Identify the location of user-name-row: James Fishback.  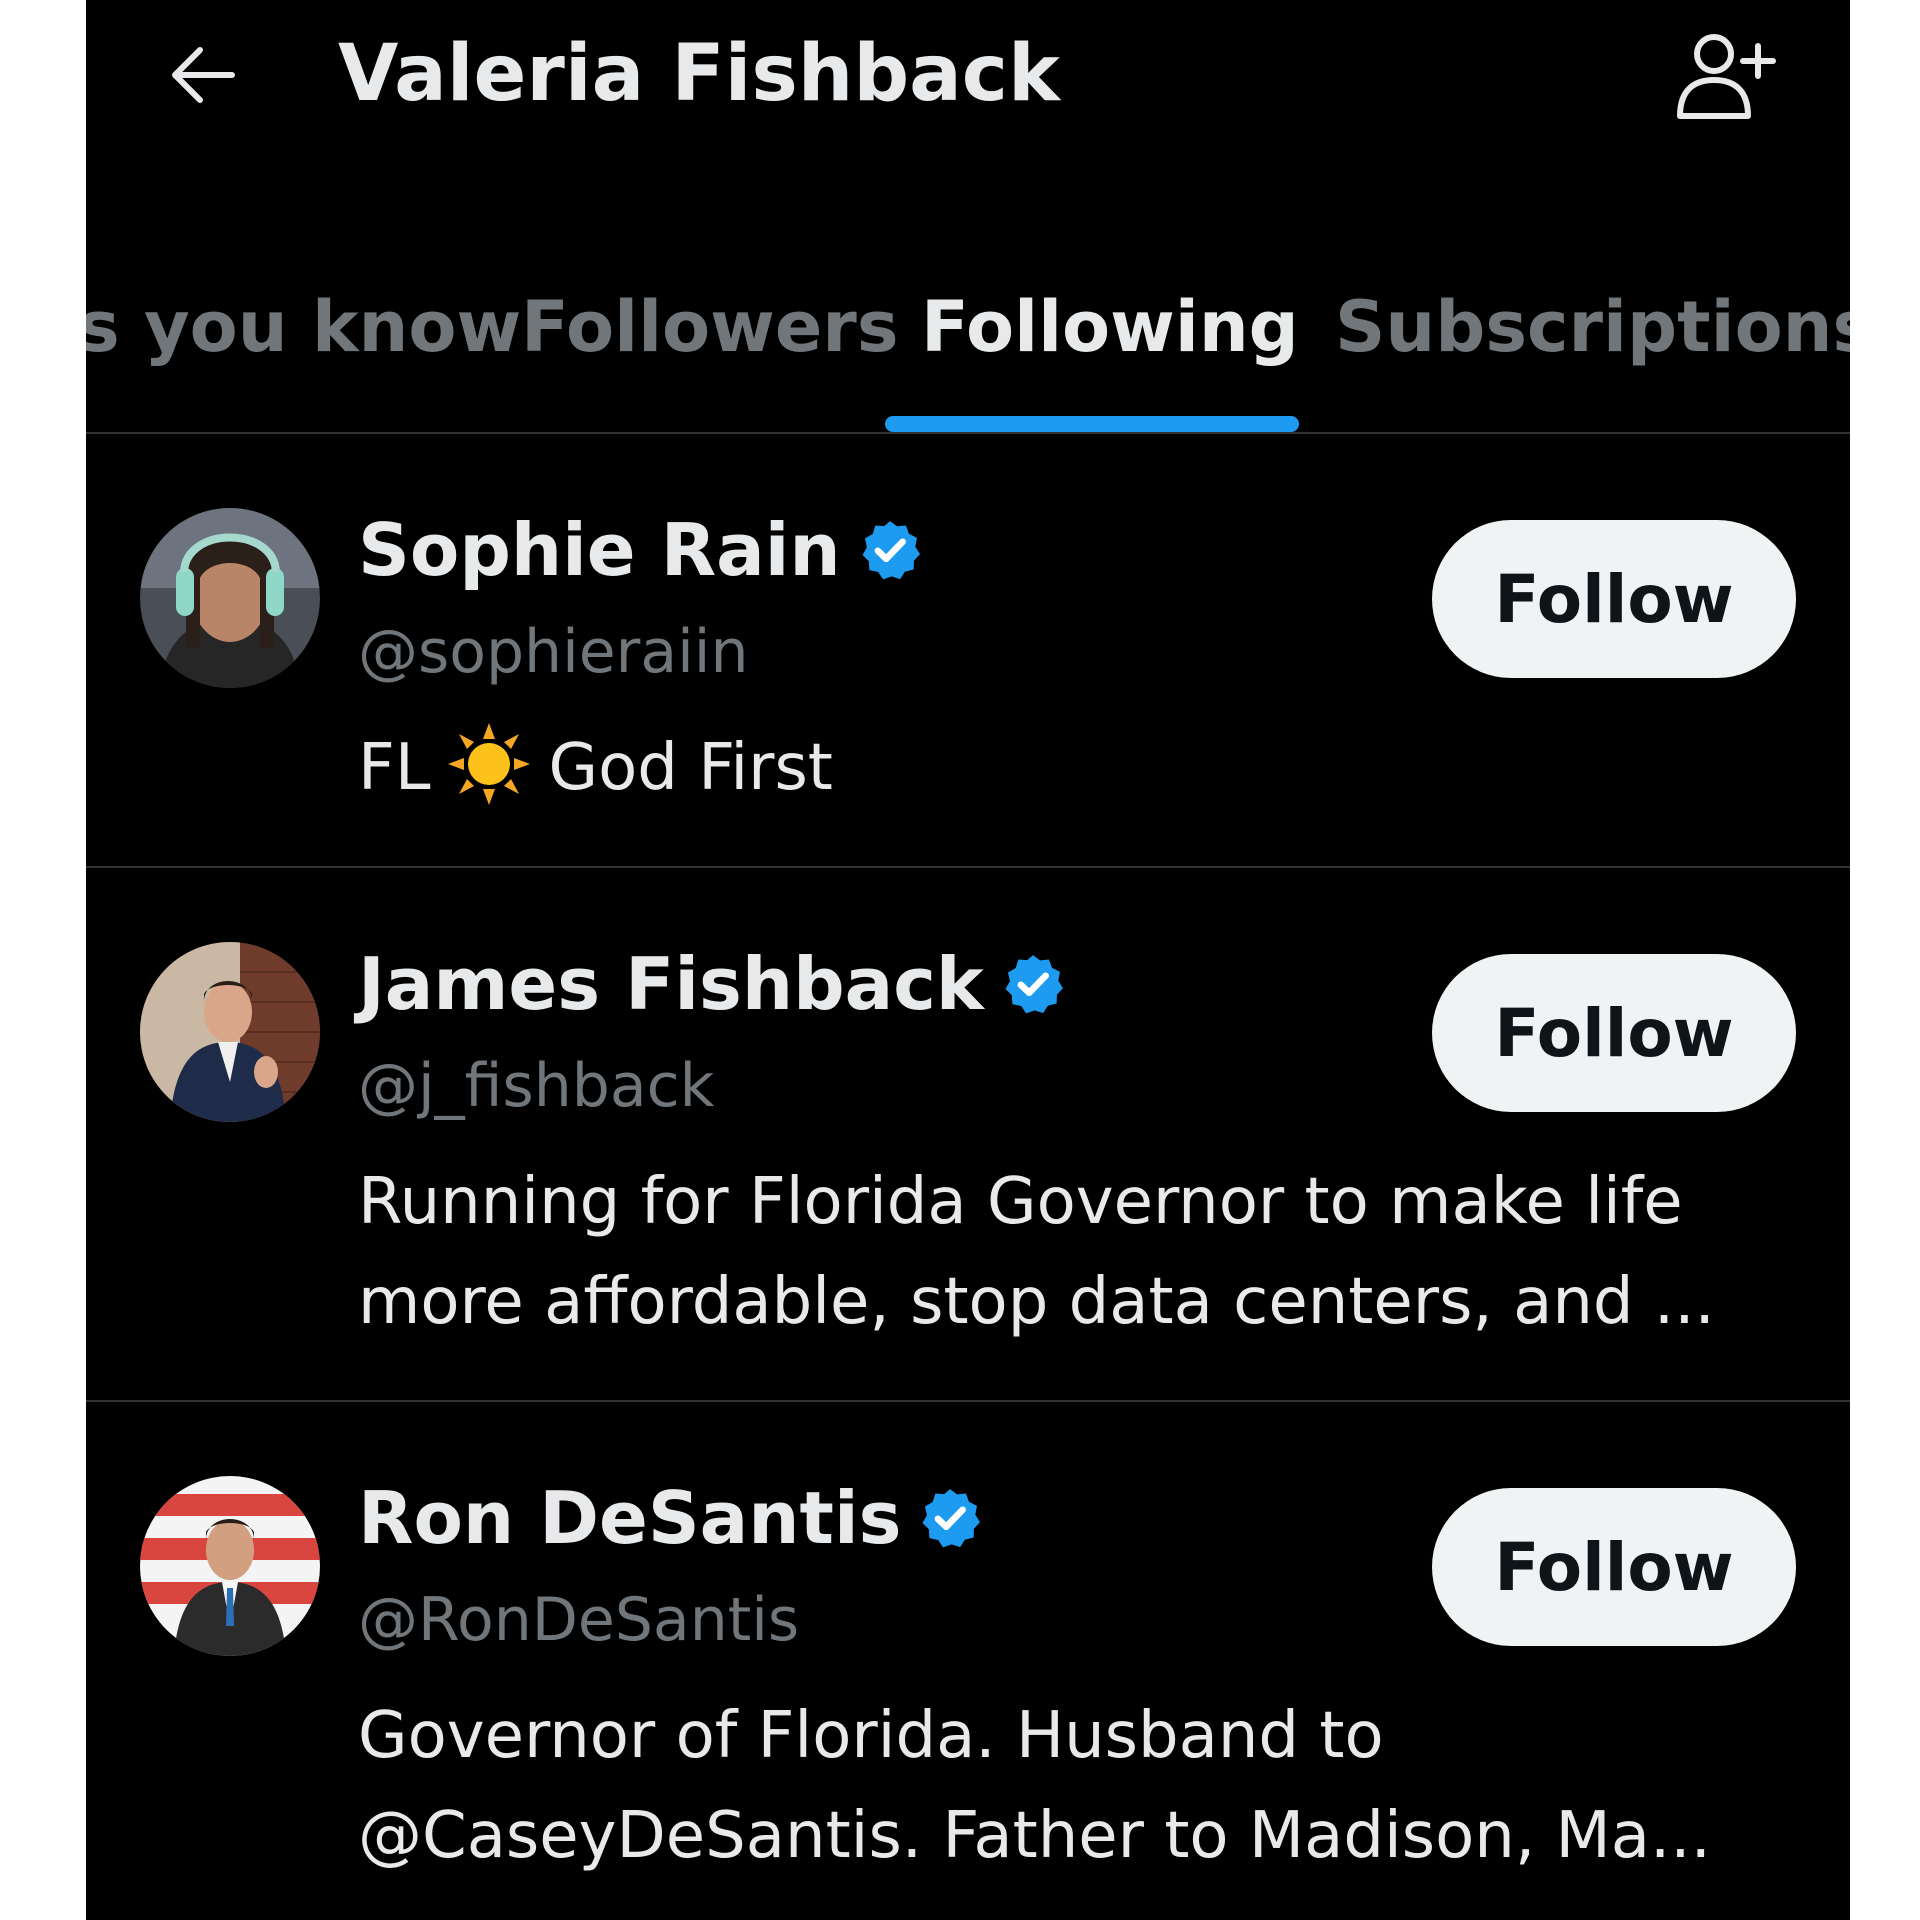
(712, 984).